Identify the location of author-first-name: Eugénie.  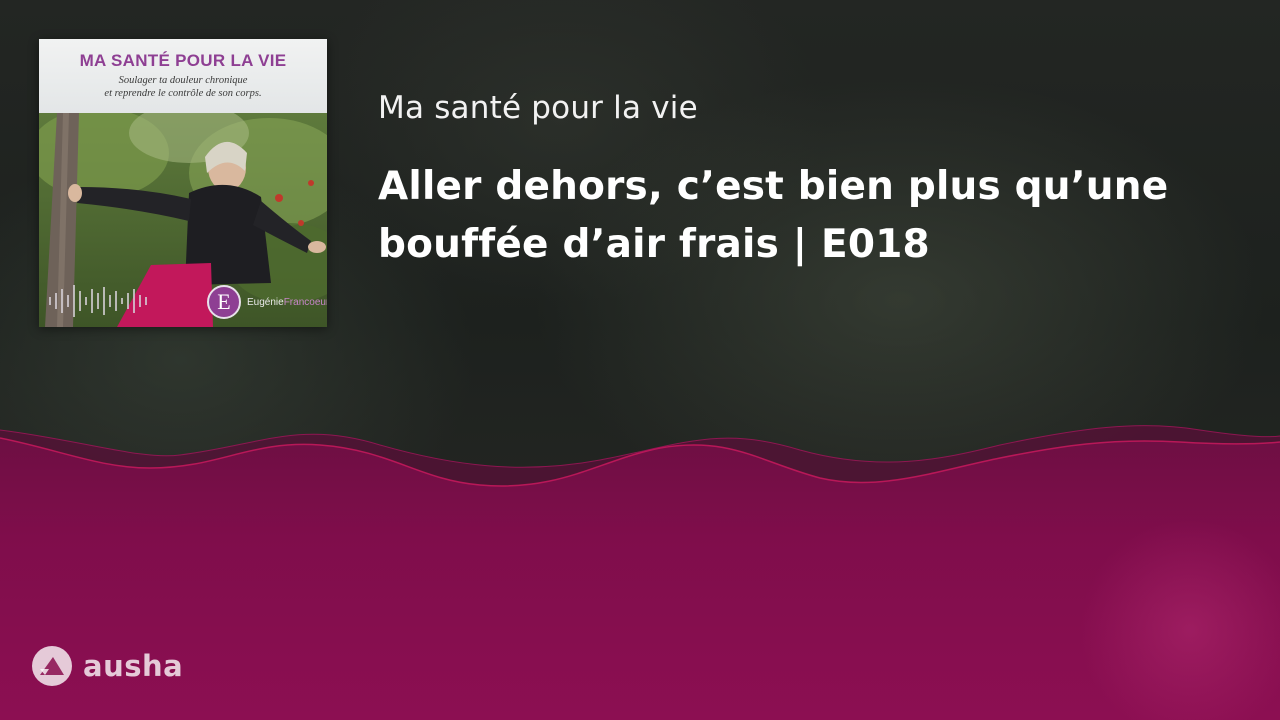
(265, 302).